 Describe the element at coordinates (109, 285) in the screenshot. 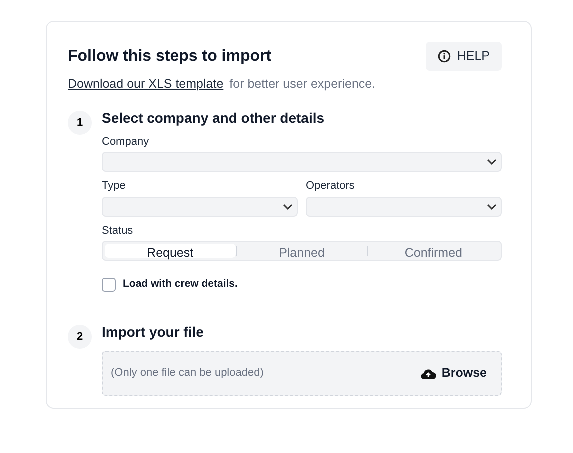

I see `checkbox` at that location.